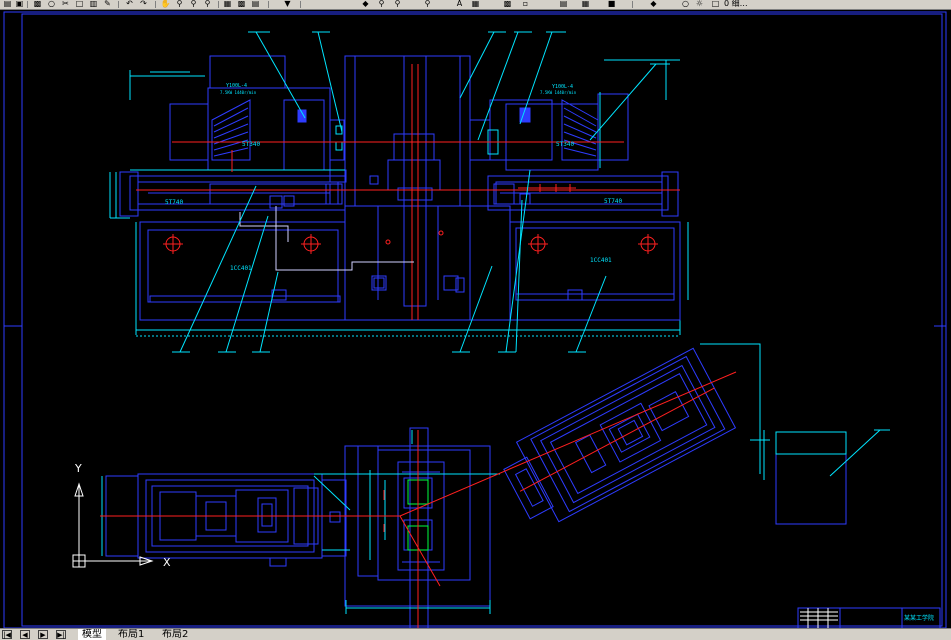 The height and width of the screenshot is (640, 951). What do you see at coordinates (131, 634) in the screenshot?
I see `tab-layout1: 布局1` at bounding box center [131, 634].